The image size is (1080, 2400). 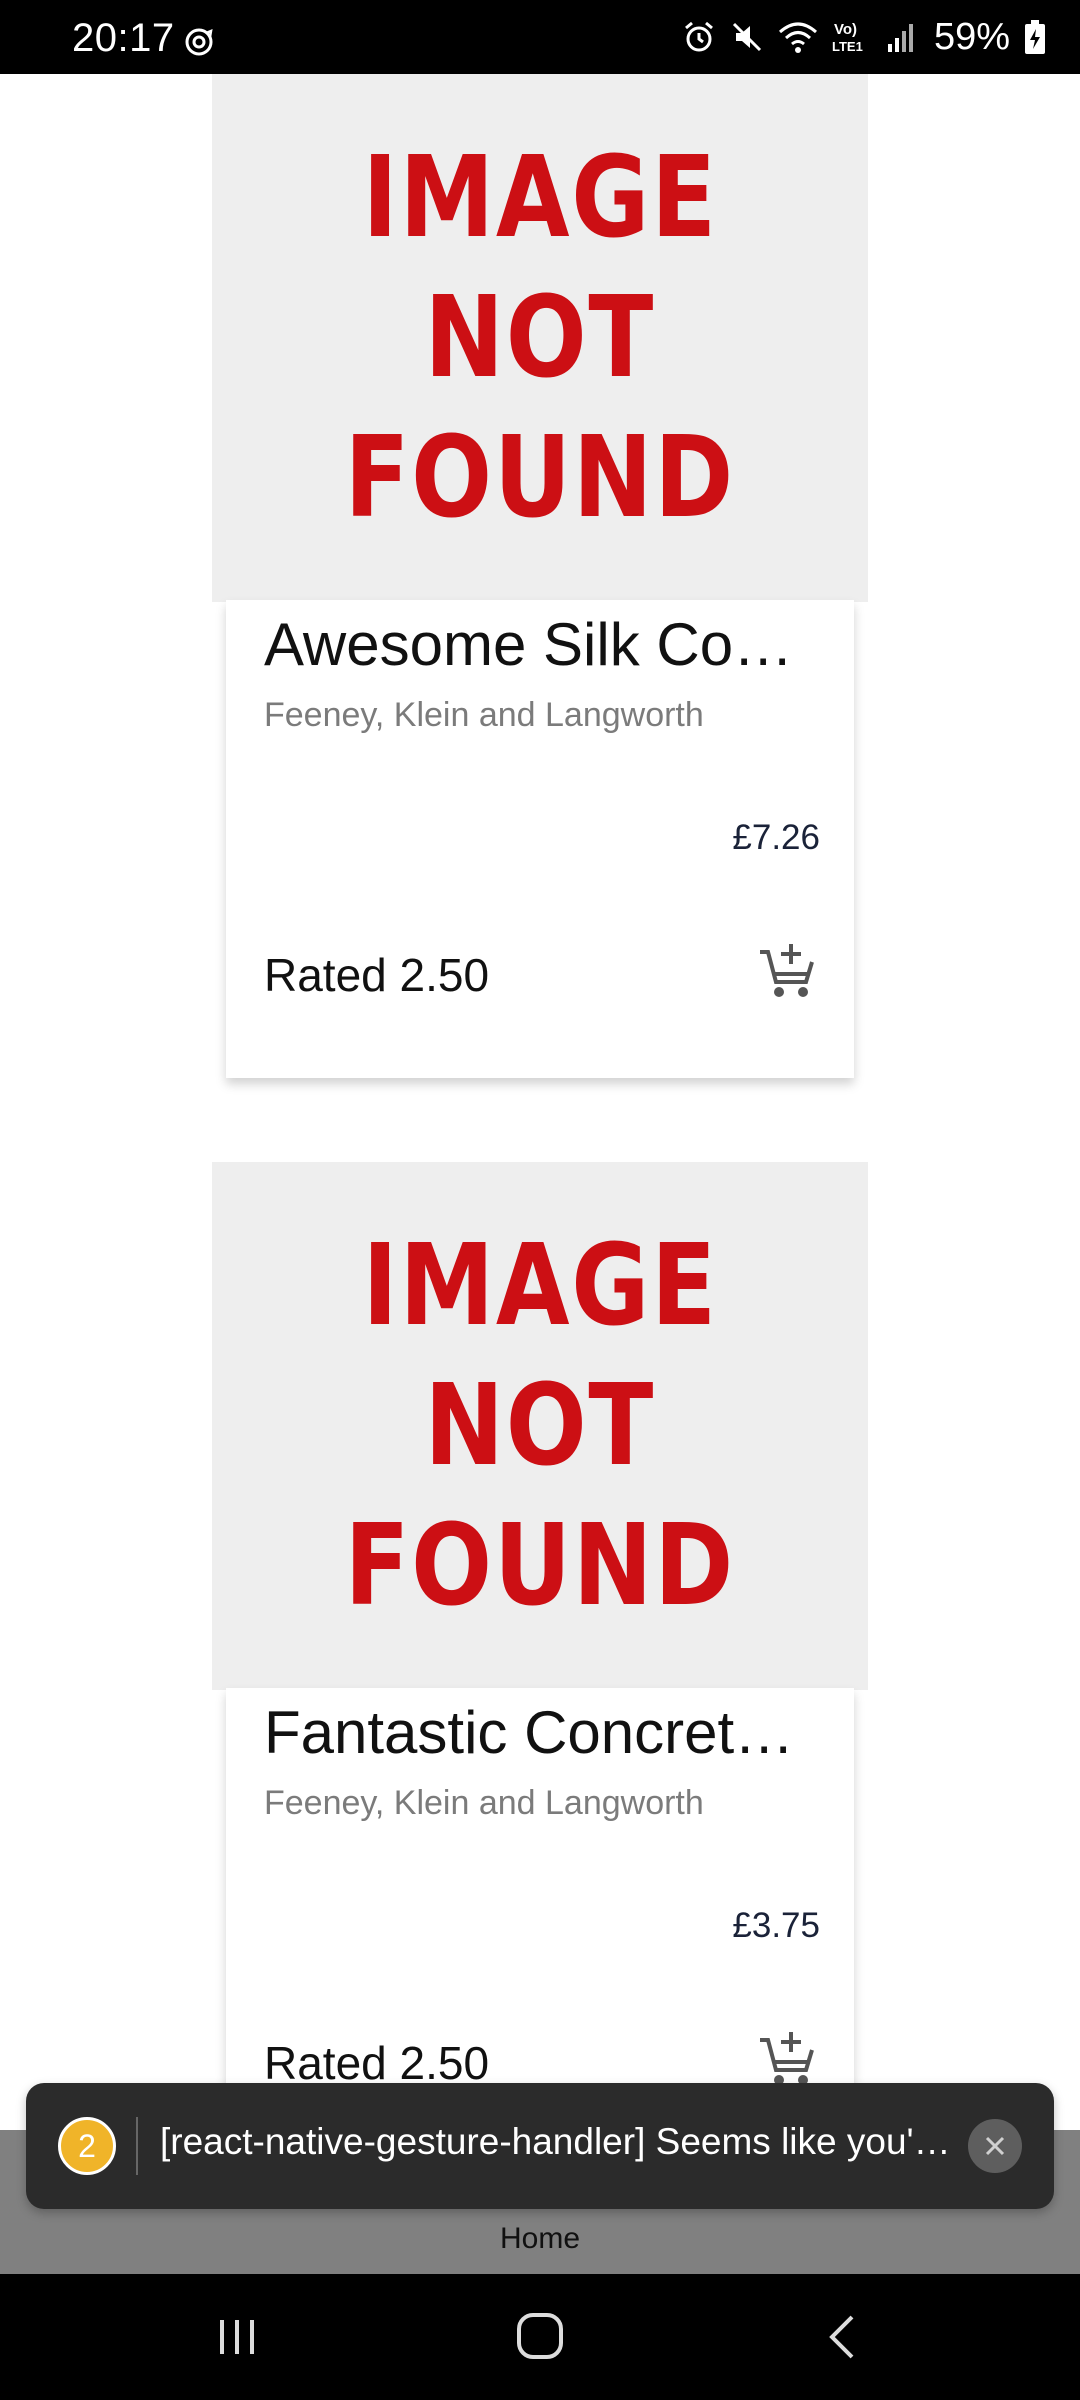 I want to click on close-icon, so click(x=995, y=2146).